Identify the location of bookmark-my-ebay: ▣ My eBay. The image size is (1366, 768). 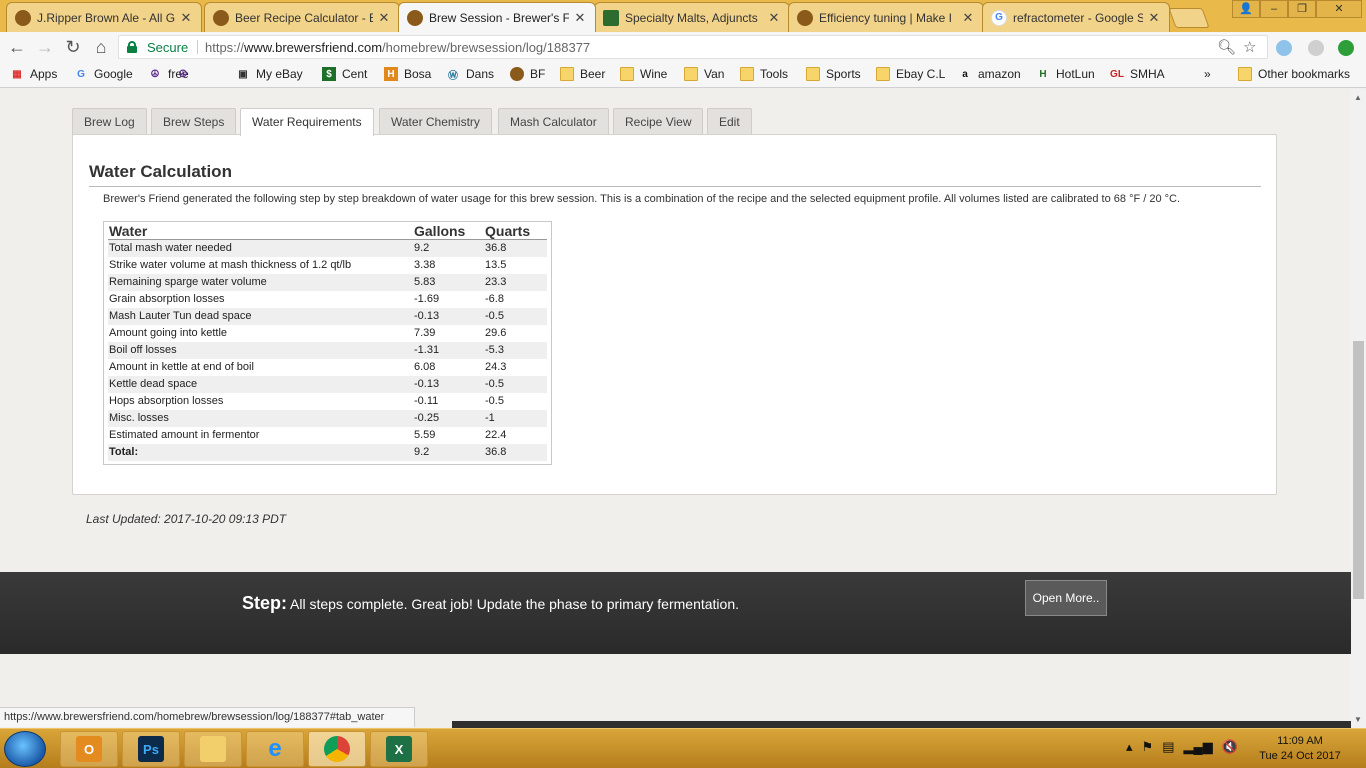
(269, 74).